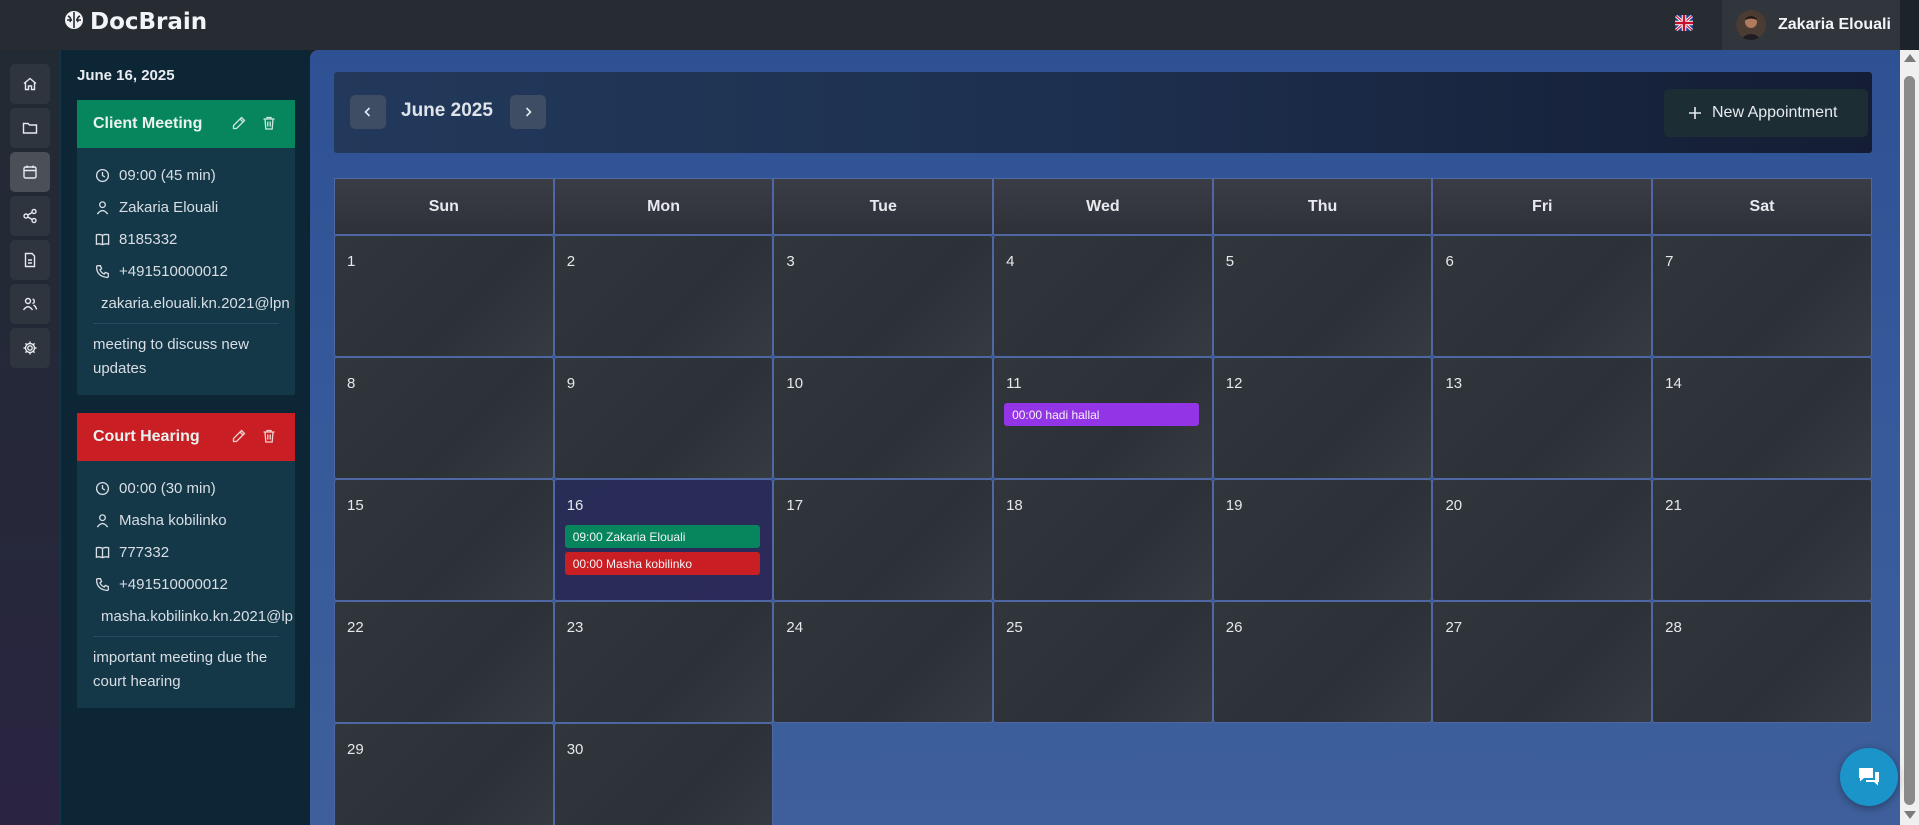  I want to click on uk-flag-icon, so click(1684, 23).